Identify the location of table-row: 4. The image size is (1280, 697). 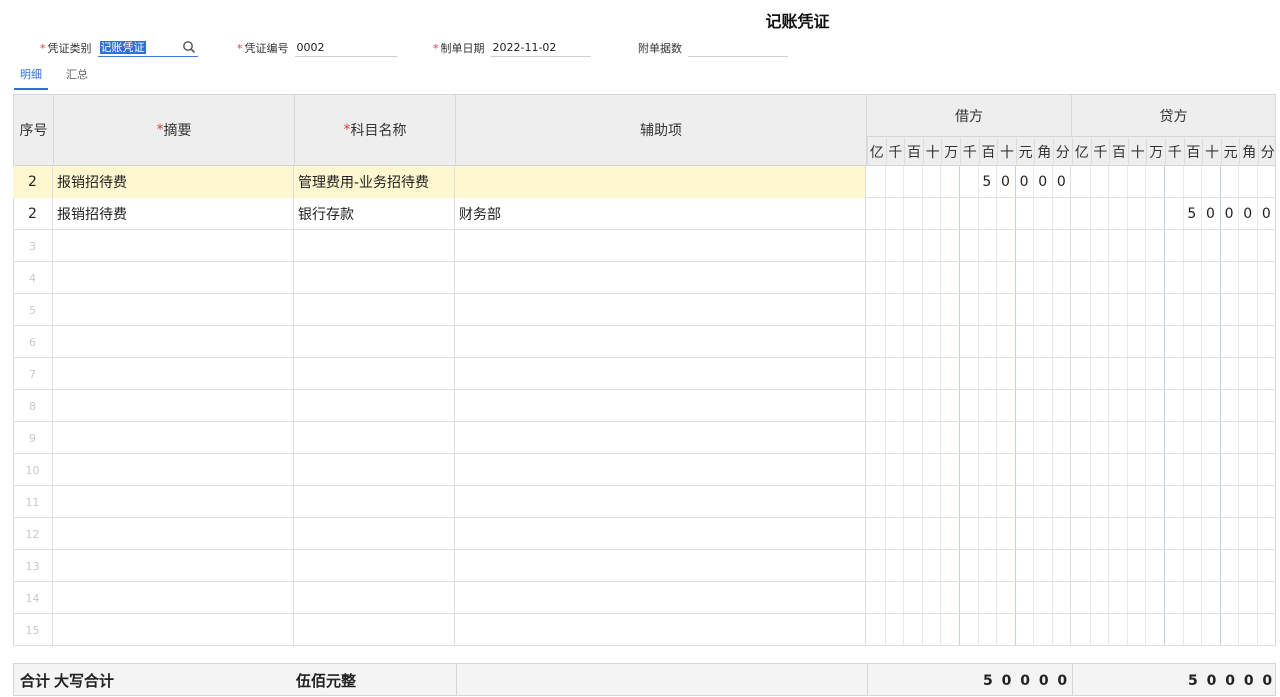
(644, 278).